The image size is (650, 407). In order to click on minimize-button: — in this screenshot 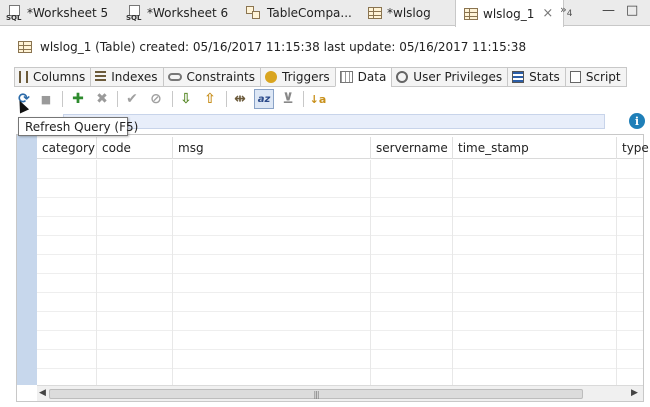, I will do `click(608, 10)`.